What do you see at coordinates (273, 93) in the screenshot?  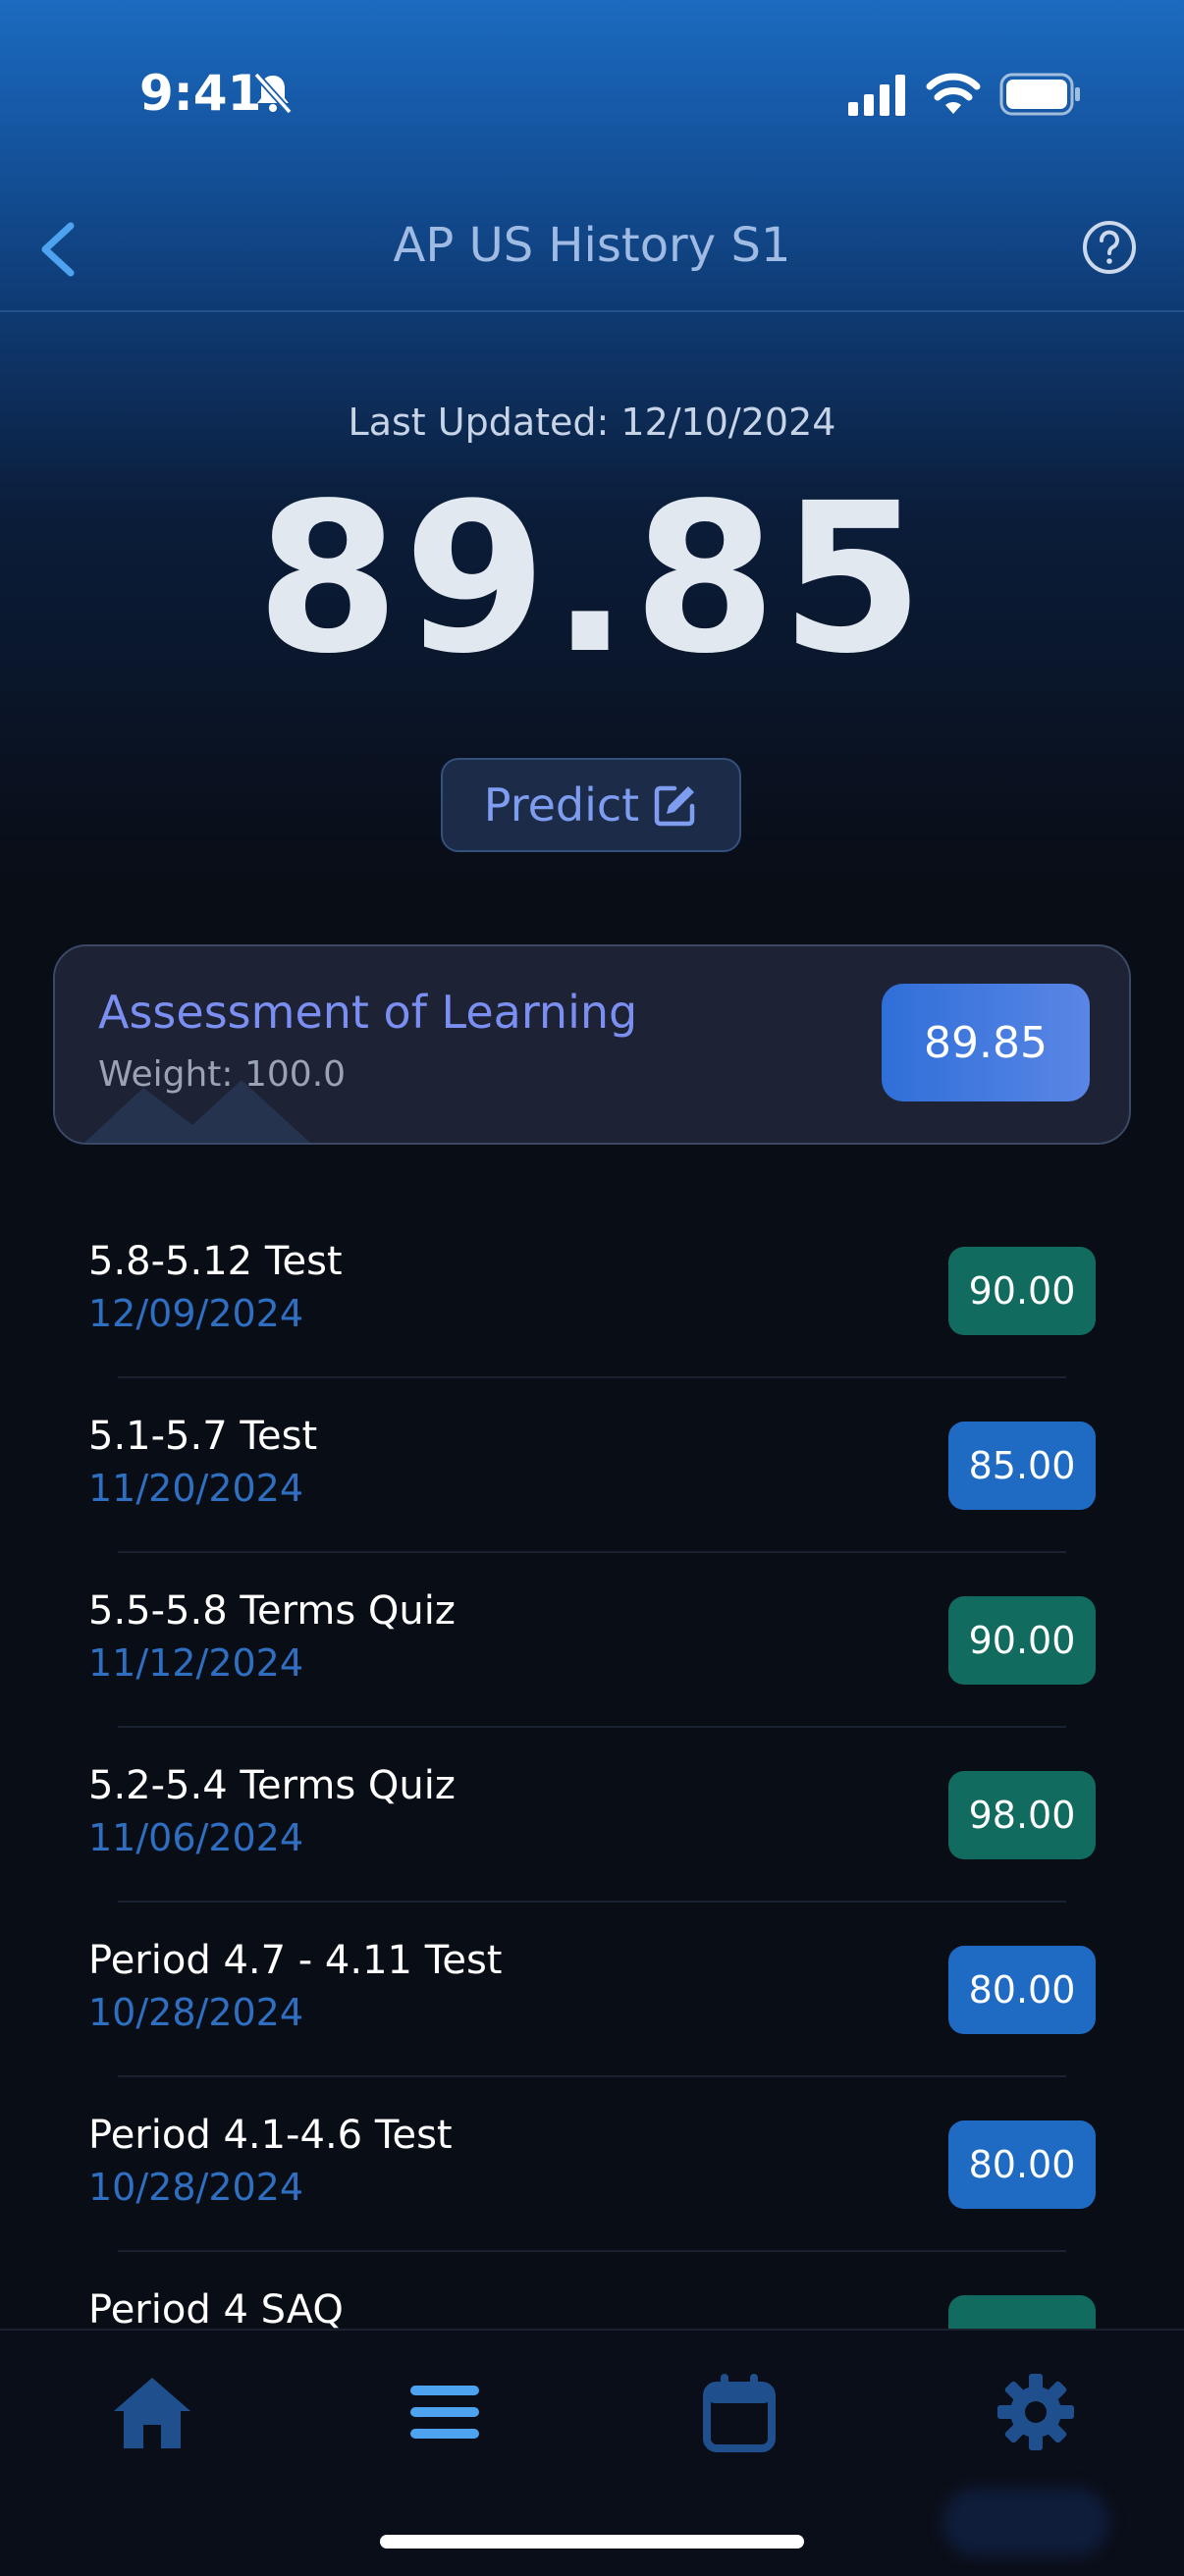 I see `bell-muted-icon` at bounding box center [273, 93].